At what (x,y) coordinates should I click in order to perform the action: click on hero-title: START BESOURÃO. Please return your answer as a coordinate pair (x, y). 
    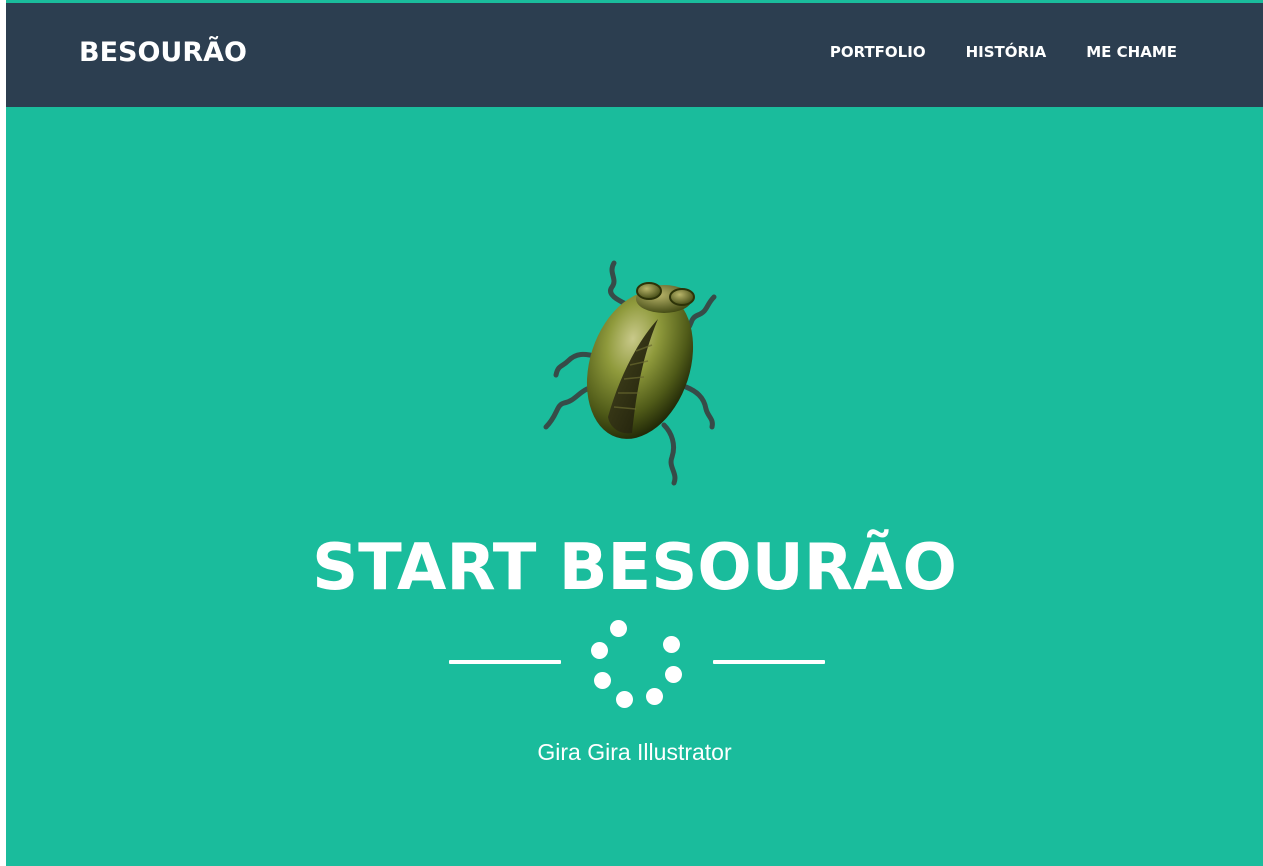
    Looking at the image, I should click on (634, 568).